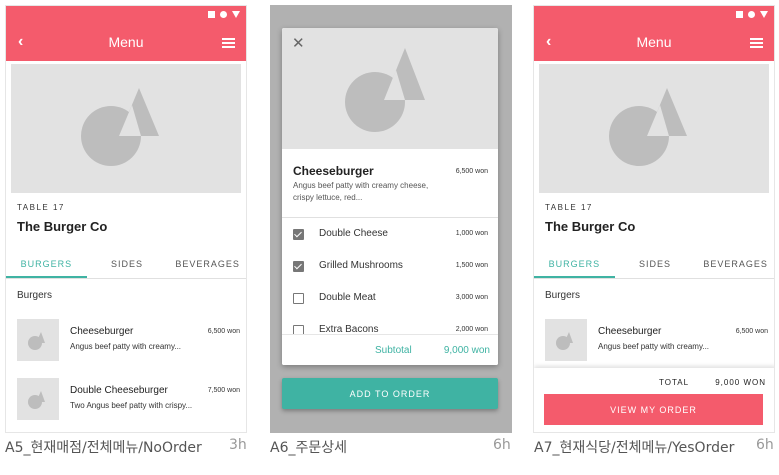  I want to click on option-price: 1,500 won, so click(471, 265).